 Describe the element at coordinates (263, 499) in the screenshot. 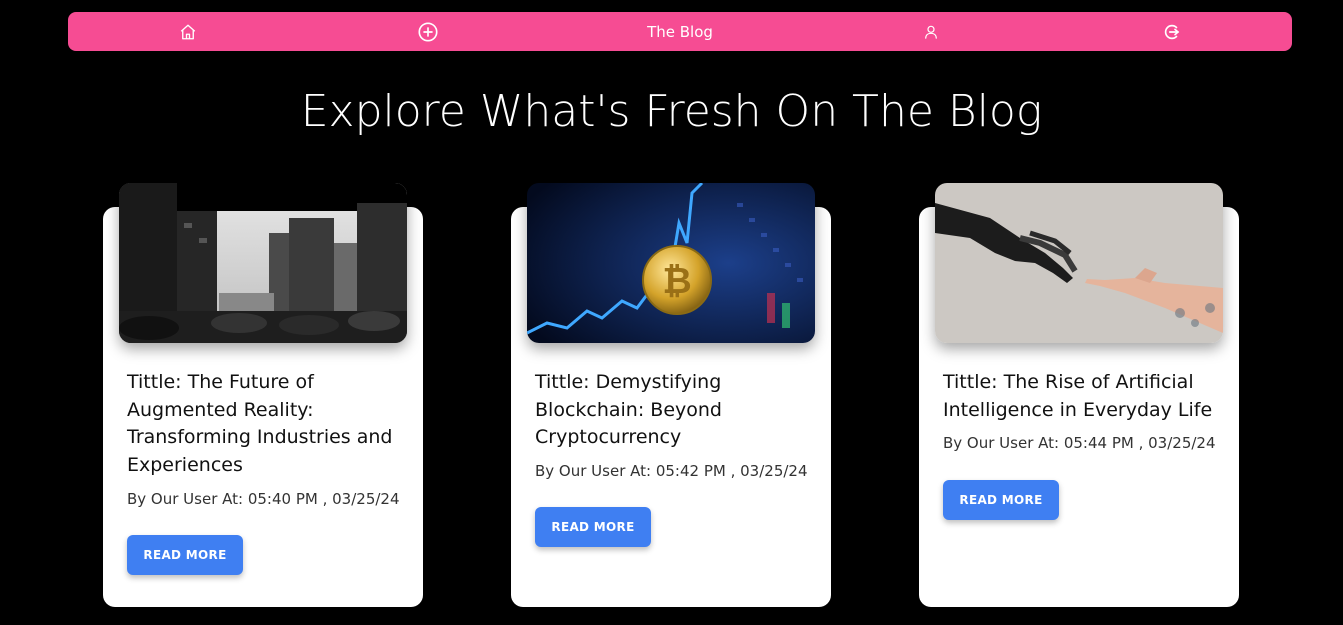

I see `post-meta: By Our User At: 05:40 PM , 03/25/24` at that location.